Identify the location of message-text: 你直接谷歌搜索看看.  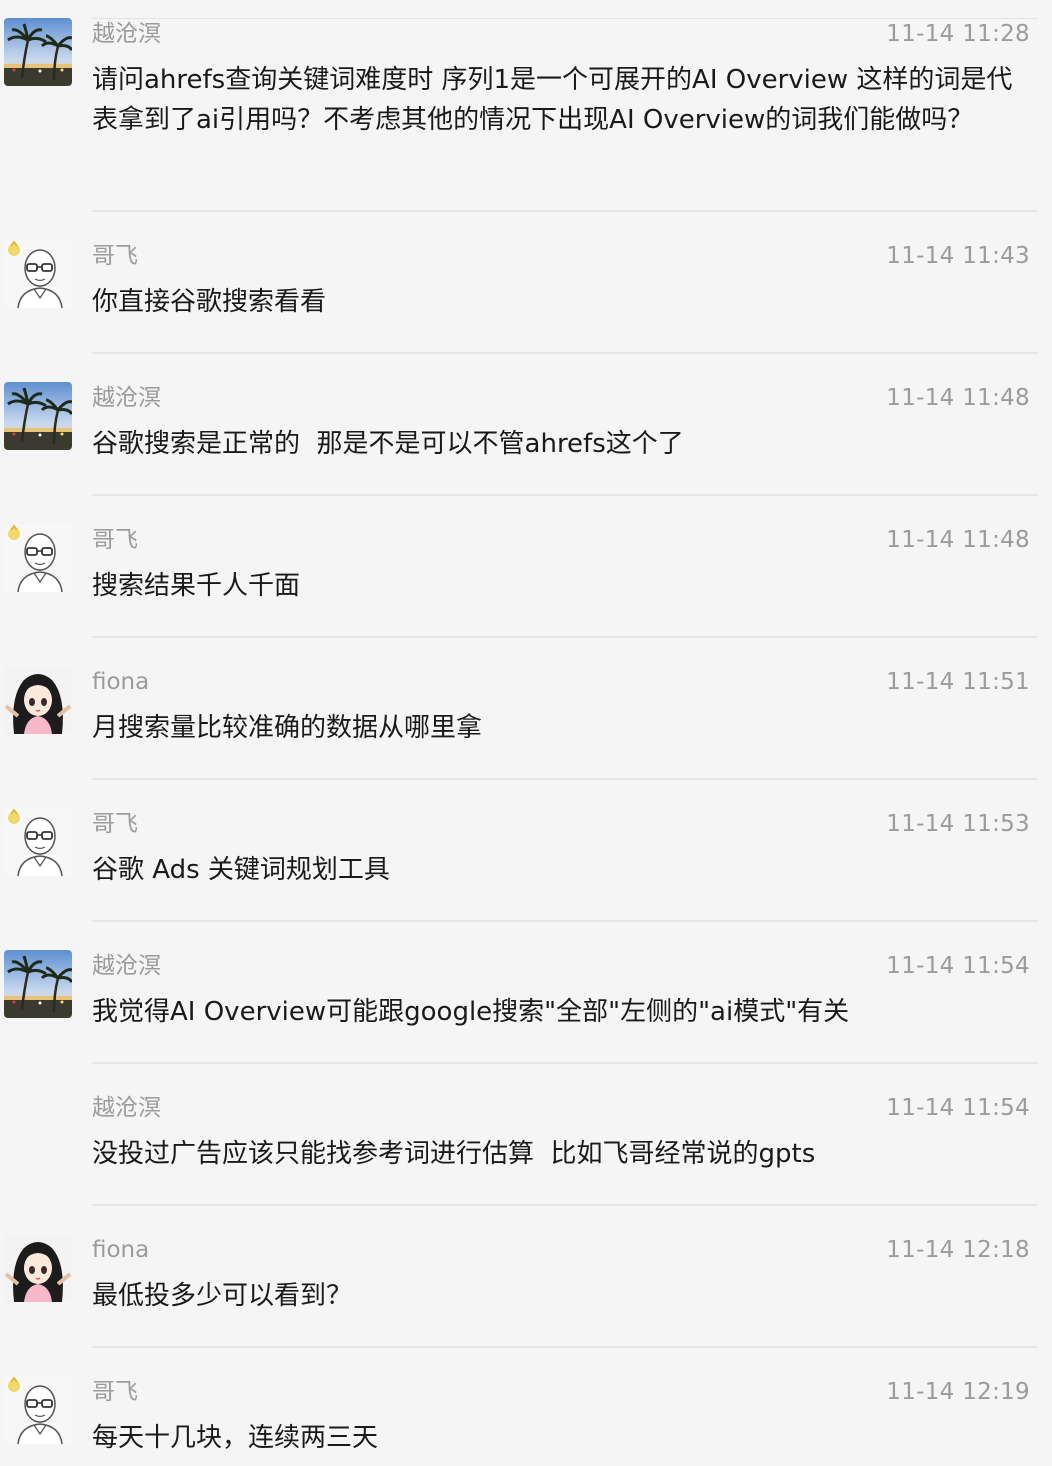
(557, 302).